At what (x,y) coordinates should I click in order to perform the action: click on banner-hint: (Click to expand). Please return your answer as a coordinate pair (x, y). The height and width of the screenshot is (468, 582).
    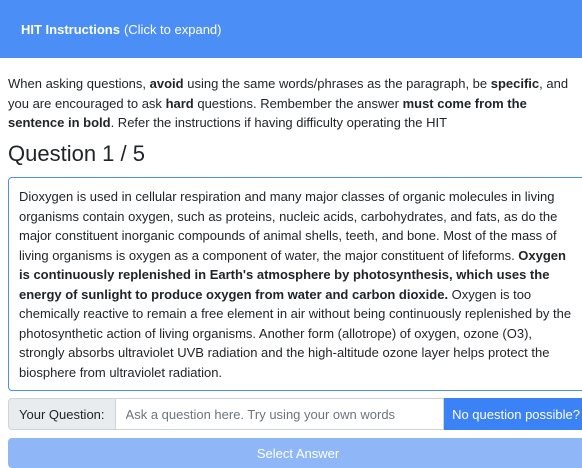
    Looking at the image, I should click on (172, 29).